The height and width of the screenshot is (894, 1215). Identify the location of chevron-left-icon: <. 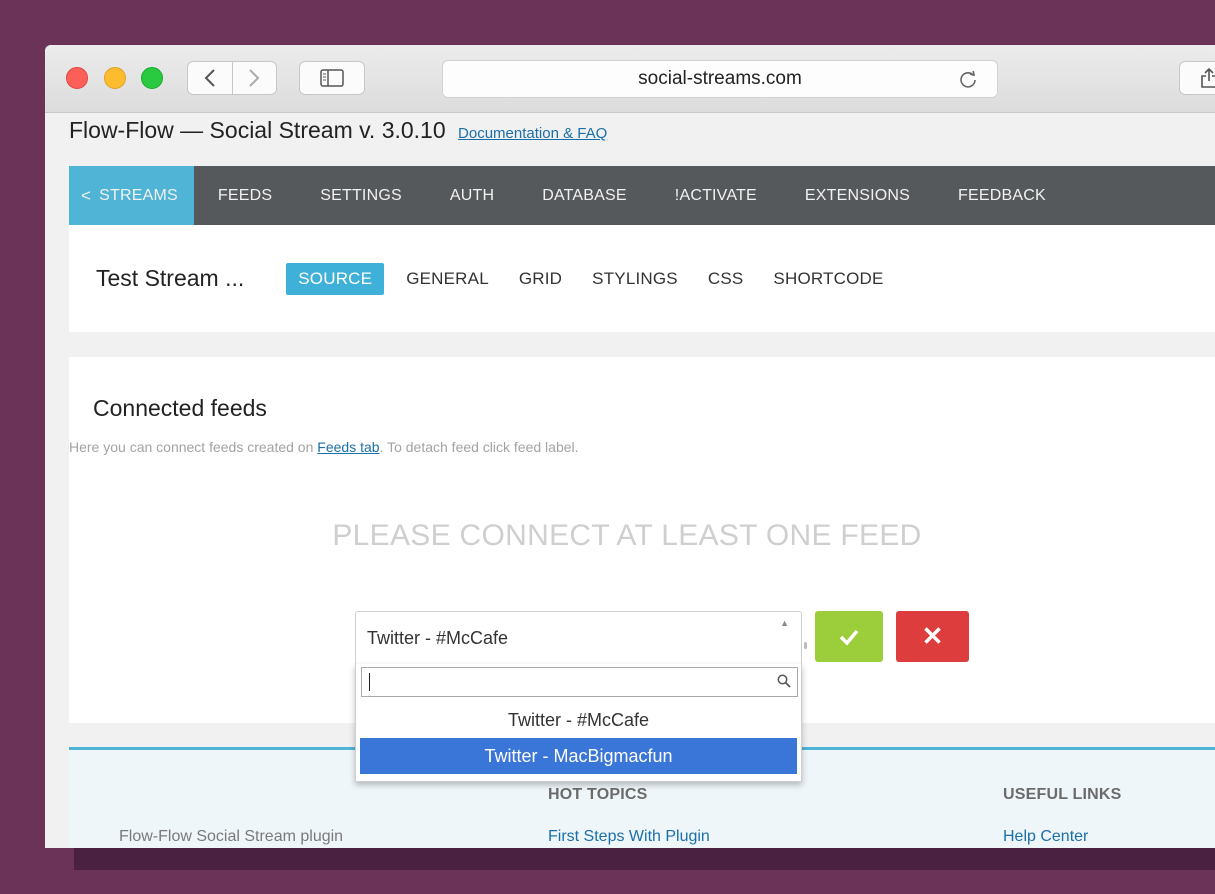
(86, 195).